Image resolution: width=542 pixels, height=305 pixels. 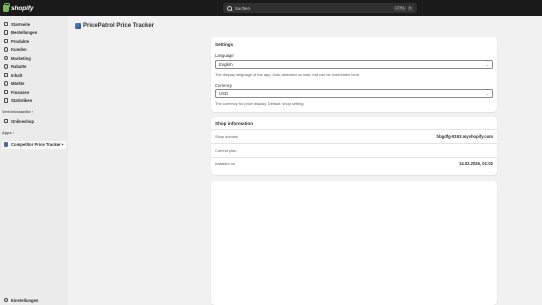 I want to click on info-key: Shop domain, so click(x=226, y=136).